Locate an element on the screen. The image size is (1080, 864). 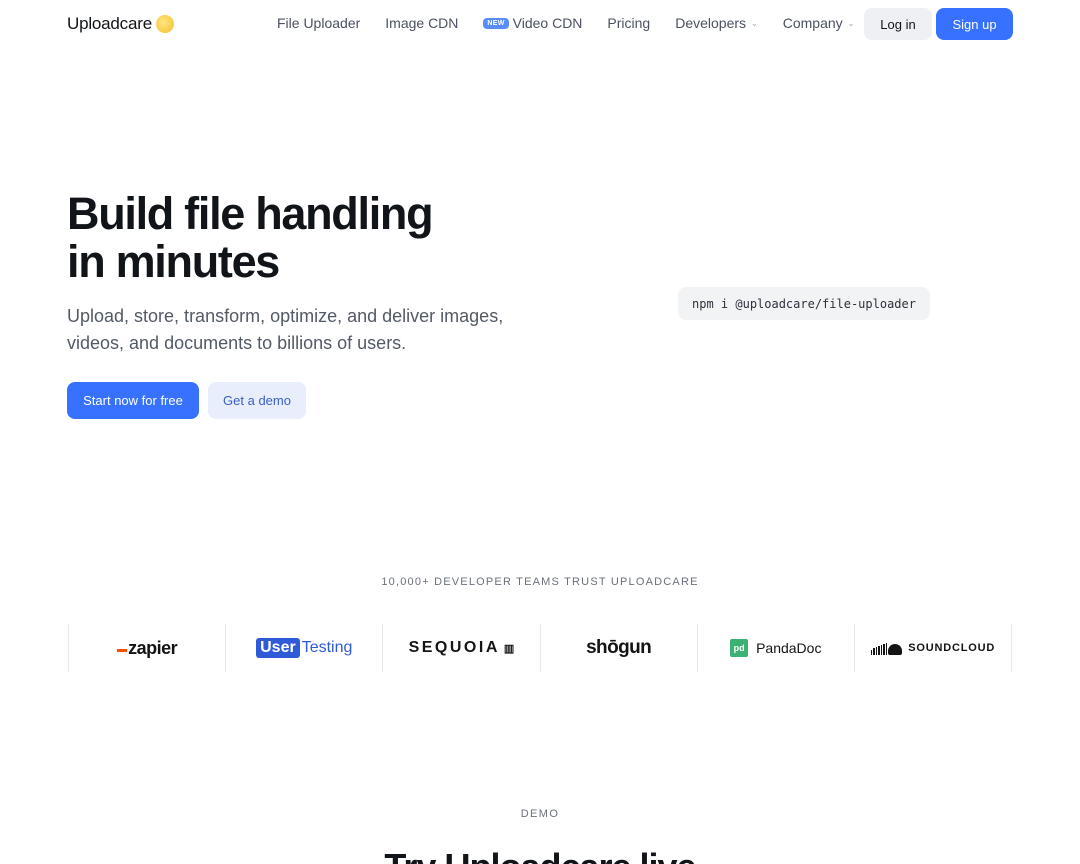
uploadcare-logo: Uploadcare is located at coordinates (120, 24).